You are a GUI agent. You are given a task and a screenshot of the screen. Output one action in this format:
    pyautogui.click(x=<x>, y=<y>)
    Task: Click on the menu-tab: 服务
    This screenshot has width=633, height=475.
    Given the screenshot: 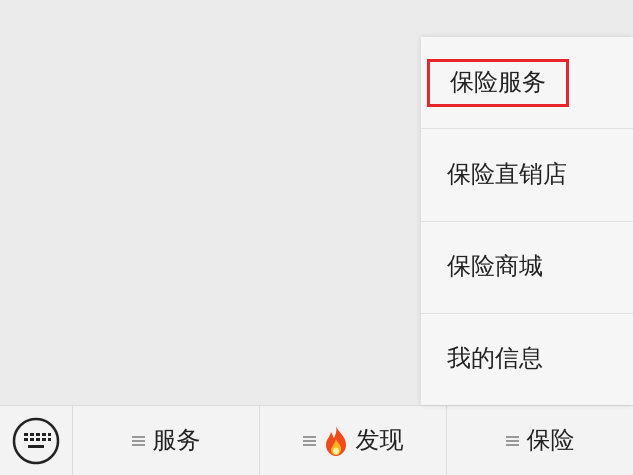 What is the action you would take?
    pyautogui.click(x=165, y=440)
    